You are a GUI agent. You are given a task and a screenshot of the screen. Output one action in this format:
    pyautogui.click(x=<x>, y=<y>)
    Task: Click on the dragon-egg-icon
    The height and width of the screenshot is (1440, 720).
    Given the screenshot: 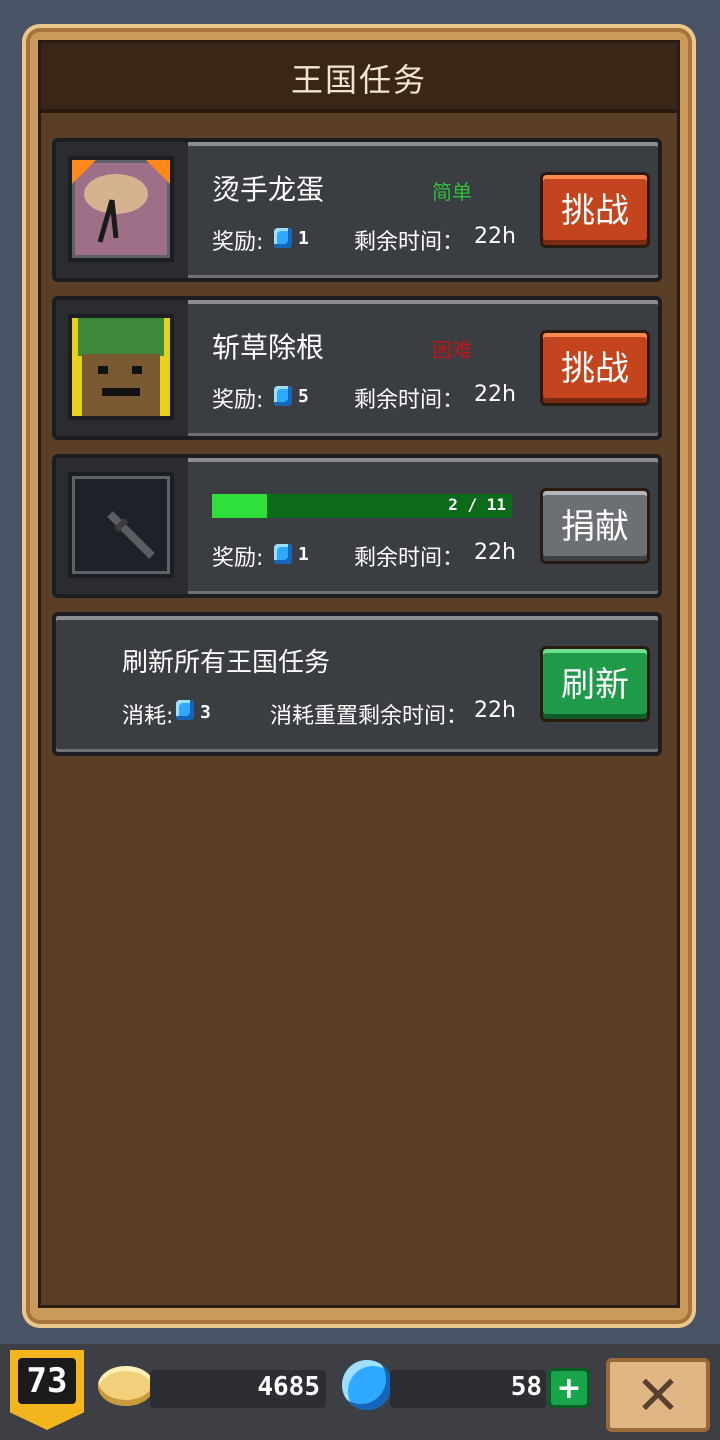 What is the action you would take?
    pyautogui.click(x=121, y=209)
    